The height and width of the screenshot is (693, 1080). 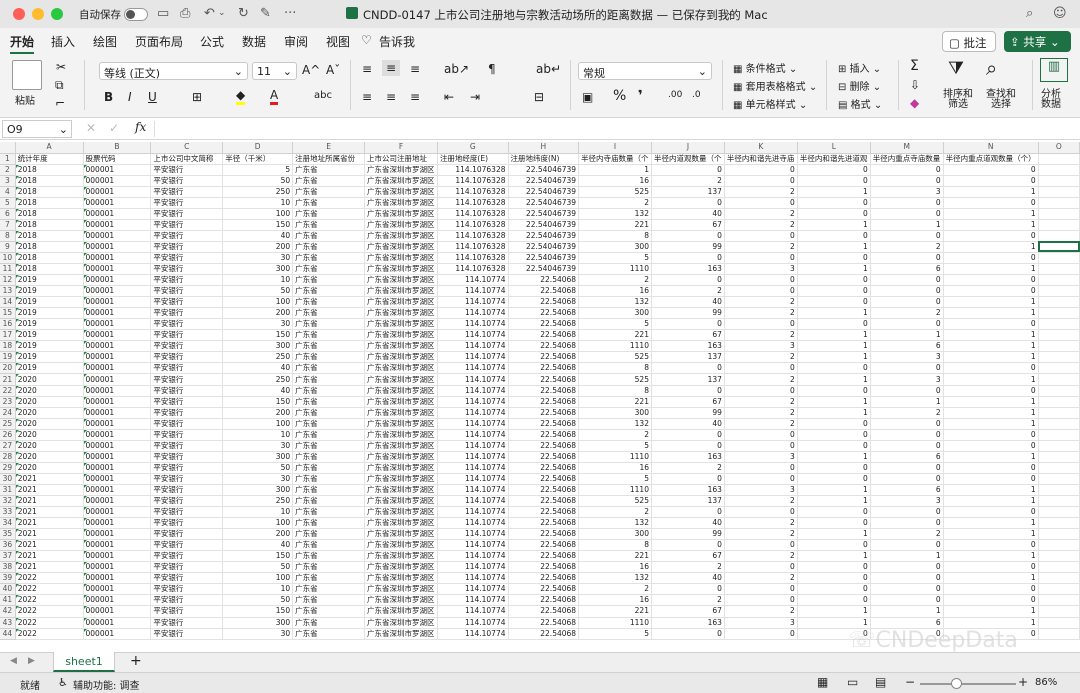 I want to click on tab-view: 视图, so click(x=338, y=41).